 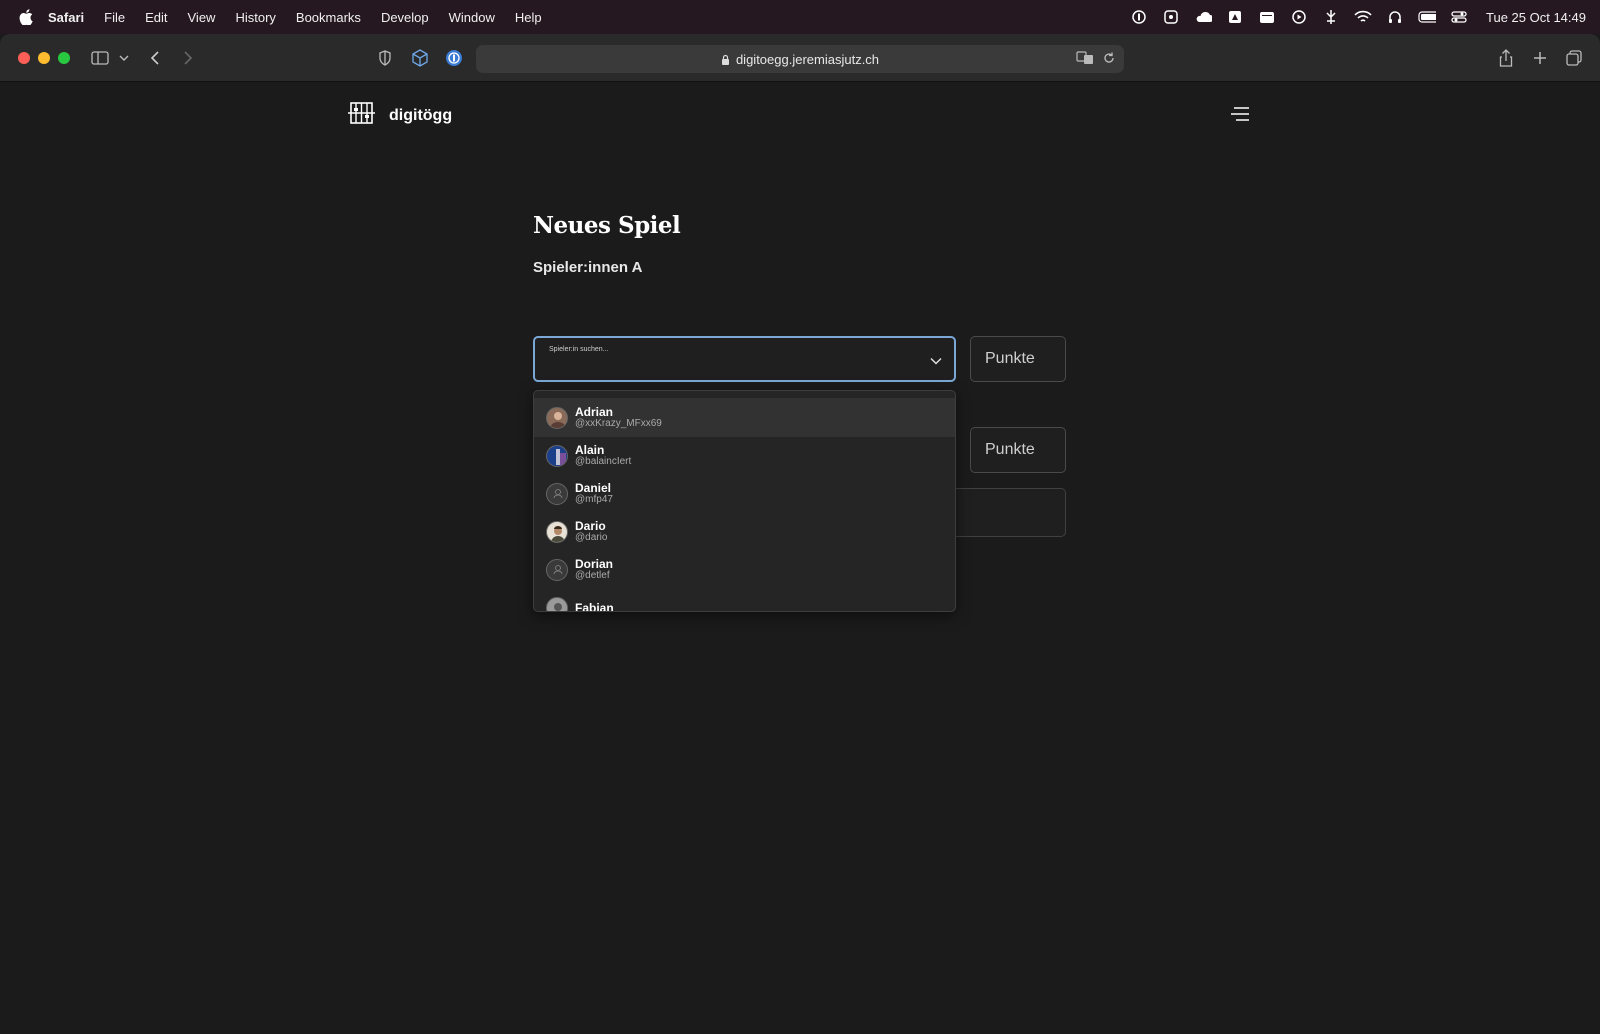 What do you see at coordinates (405, 17) in the screenshot?
I see `menu-develop: Develop` at bounding box center [405, 17].